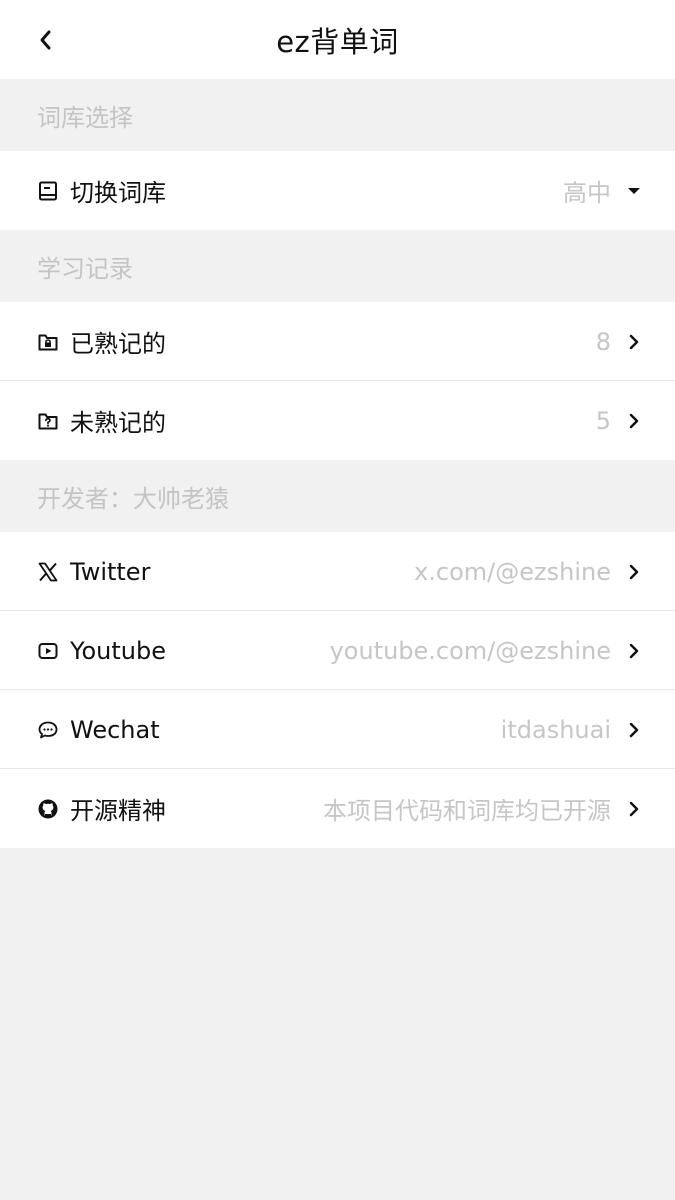 Image resolution: width=675 pixels, height=1200 pixels. I want to click on opensource-label: 开源精神, so click(118, 811).